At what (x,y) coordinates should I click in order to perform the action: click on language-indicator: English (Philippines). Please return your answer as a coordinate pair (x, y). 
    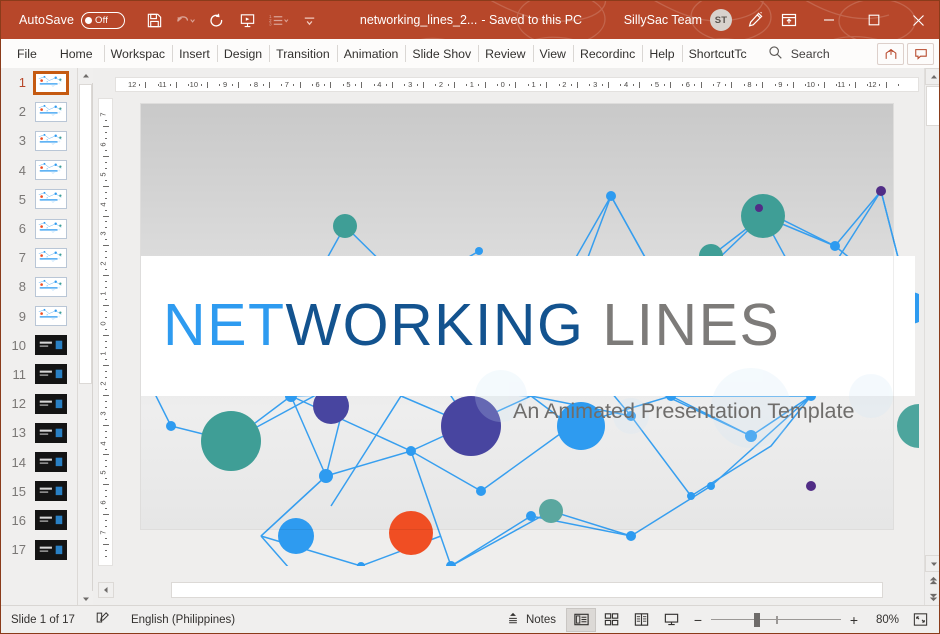
    Looking at the image, I should click on (183, 620).